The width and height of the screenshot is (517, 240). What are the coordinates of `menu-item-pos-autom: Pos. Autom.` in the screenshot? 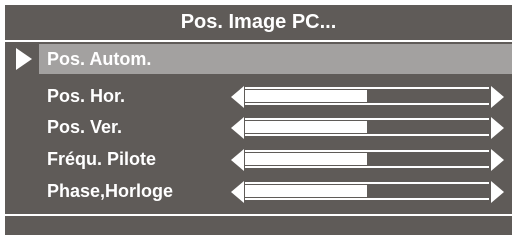 It's located at (258, 59).